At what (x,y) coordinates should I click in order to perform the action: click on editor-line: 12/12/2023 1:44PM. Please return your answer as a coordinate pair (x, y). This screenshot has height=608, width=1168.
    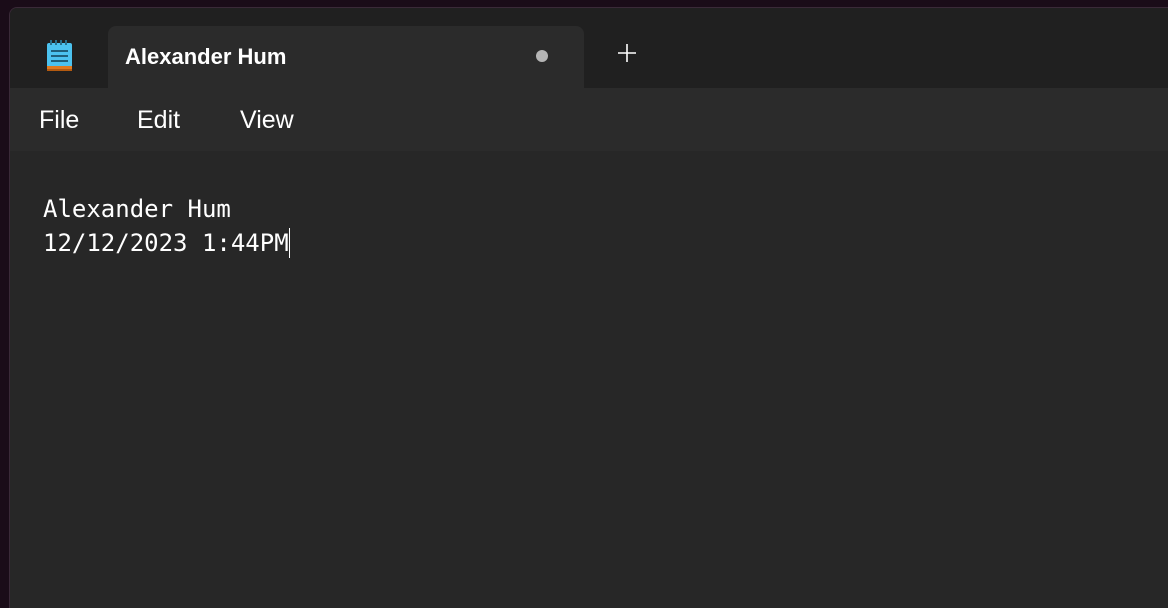
    Looking at the image, I should click on (166, 243).